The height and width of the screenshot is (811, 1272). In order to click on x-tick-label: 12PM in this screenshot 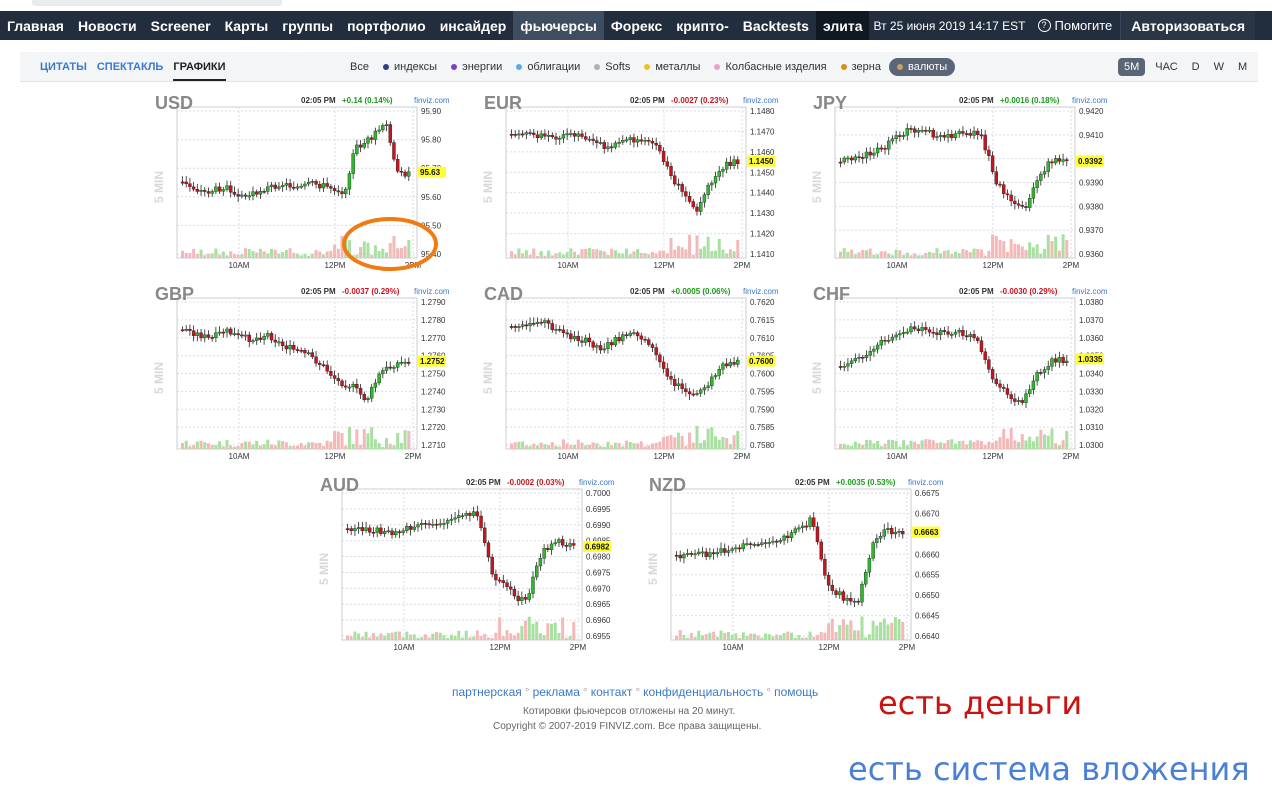, I will do `click(993, 455)`.